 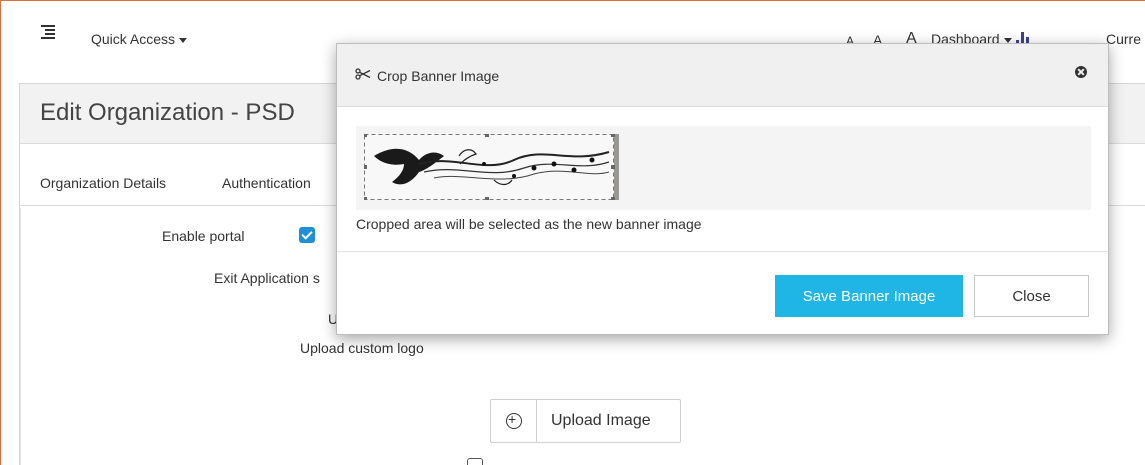 What do you see at coordinates (266, 183) in the screenshot?
I see `tab-authentication: Authentication` at bounding box center [266, 183].